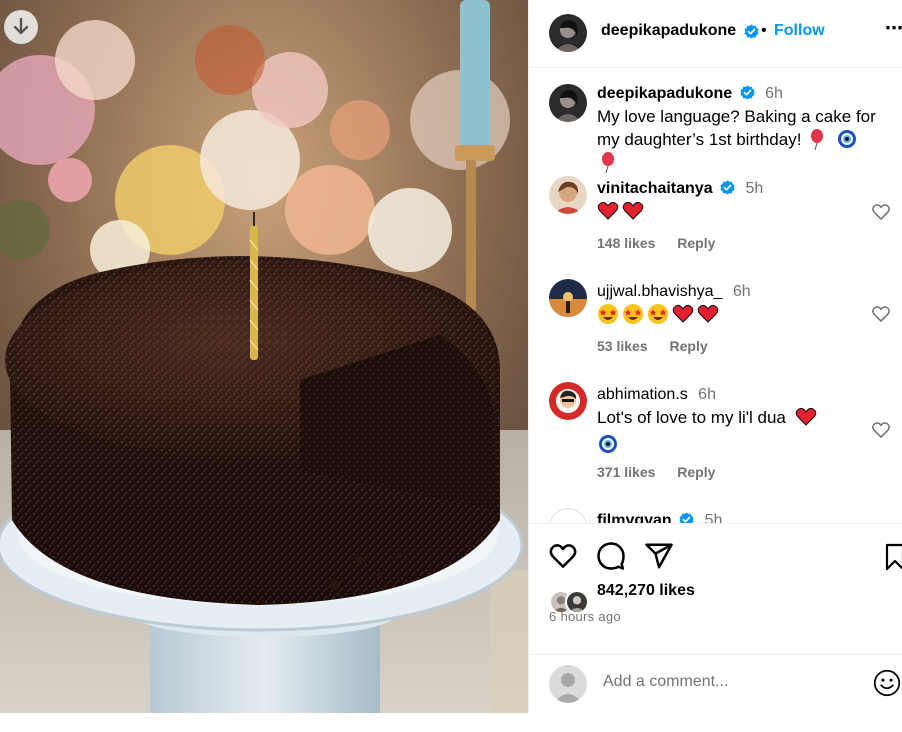  I want to click on like-heart-icon, so click(563, 556).